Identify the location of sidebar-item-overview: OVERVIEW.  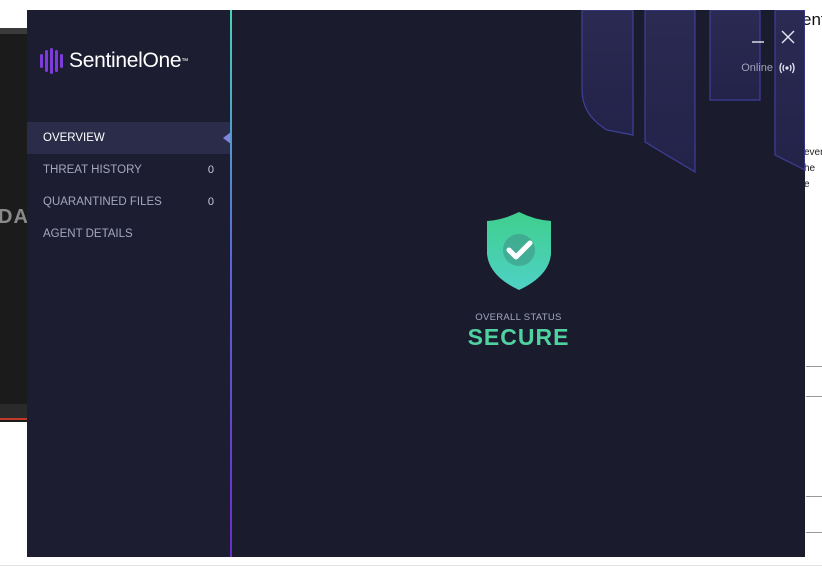
(129, 138).